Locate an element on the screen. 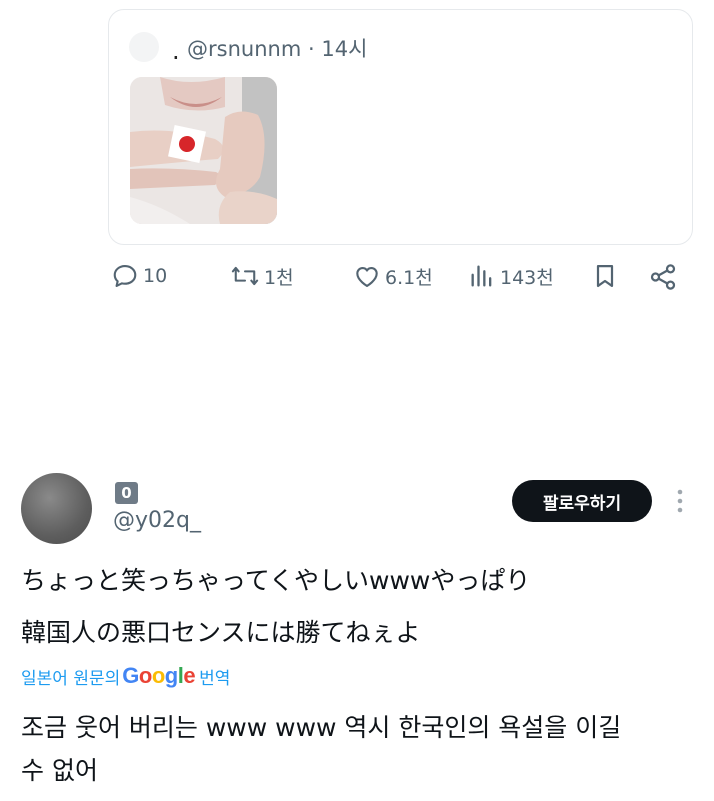 The image size is (714, 801). follow-button: 팔로우하기 is located at coordinates (582, 501).